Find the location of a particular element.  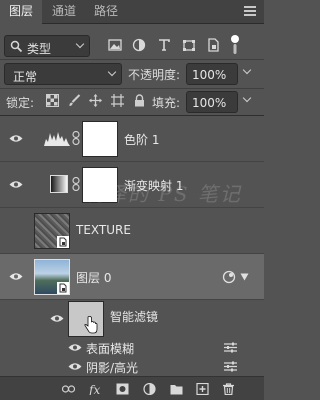

gradient-map-adjustment-icon is located at coordinates (59, 184).